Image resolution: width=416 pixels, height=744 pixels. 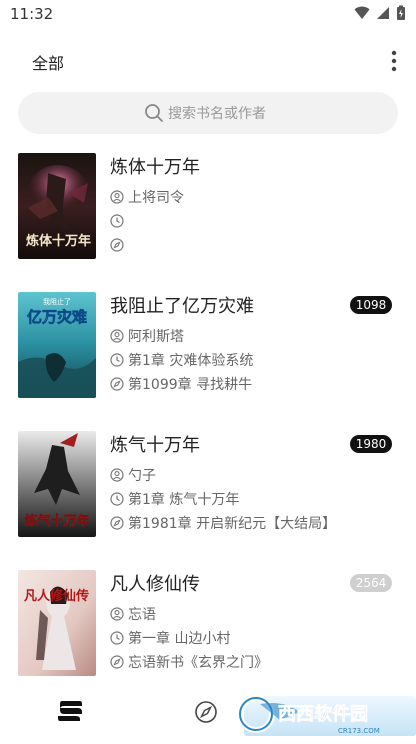 What do you see at coordinates (155, 584) in the screenshot?
I see `book-title: 凡人修仙传` at bounding box center [155, 584].